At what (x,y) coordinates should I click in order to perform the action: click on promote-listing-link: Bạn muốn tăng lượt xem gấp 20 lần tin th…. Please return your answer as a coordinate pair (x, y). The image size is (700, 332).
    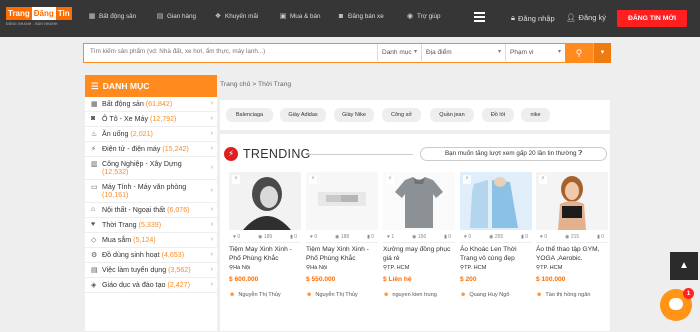
    Looking at the image, I should click on (513, 154).